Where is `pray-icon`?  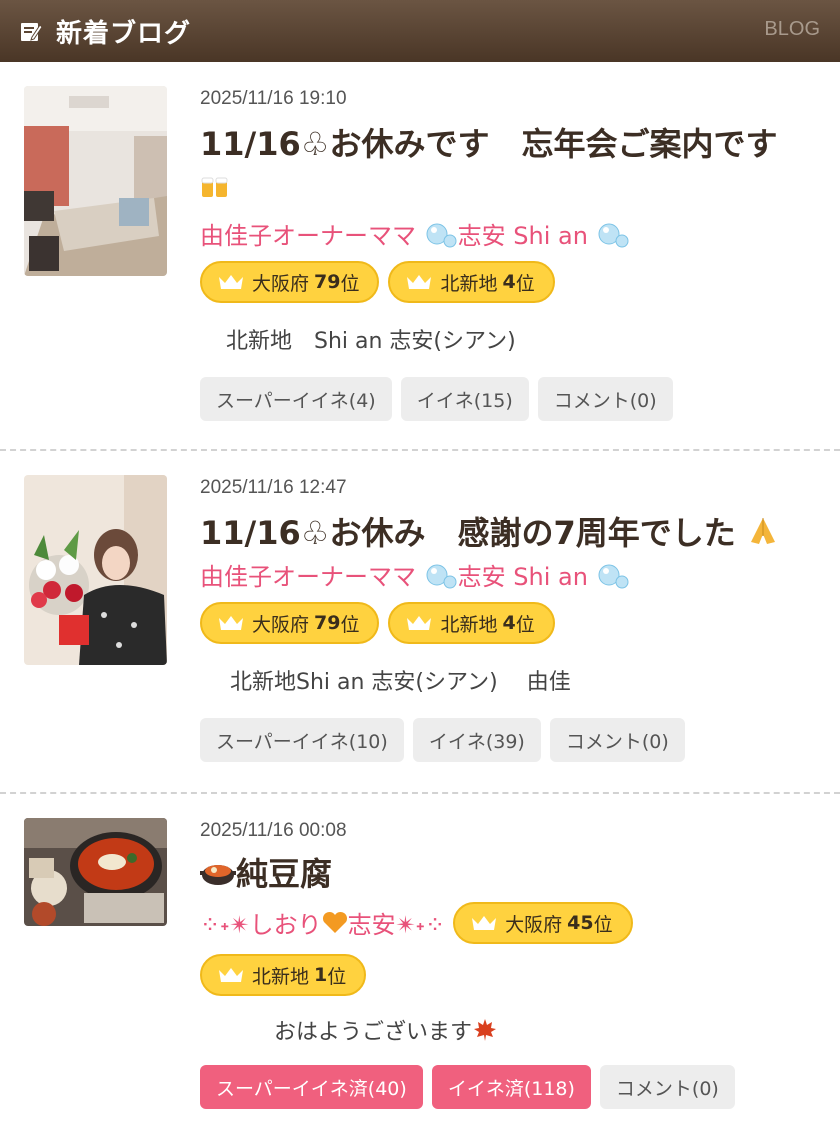
pray-icon is located at coordinates (763, 535).